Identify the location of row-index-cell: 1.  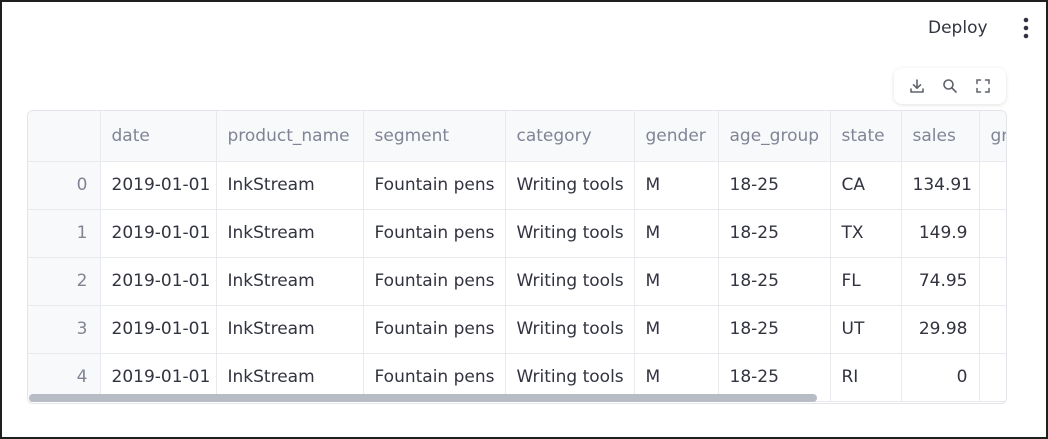
(64, 233).